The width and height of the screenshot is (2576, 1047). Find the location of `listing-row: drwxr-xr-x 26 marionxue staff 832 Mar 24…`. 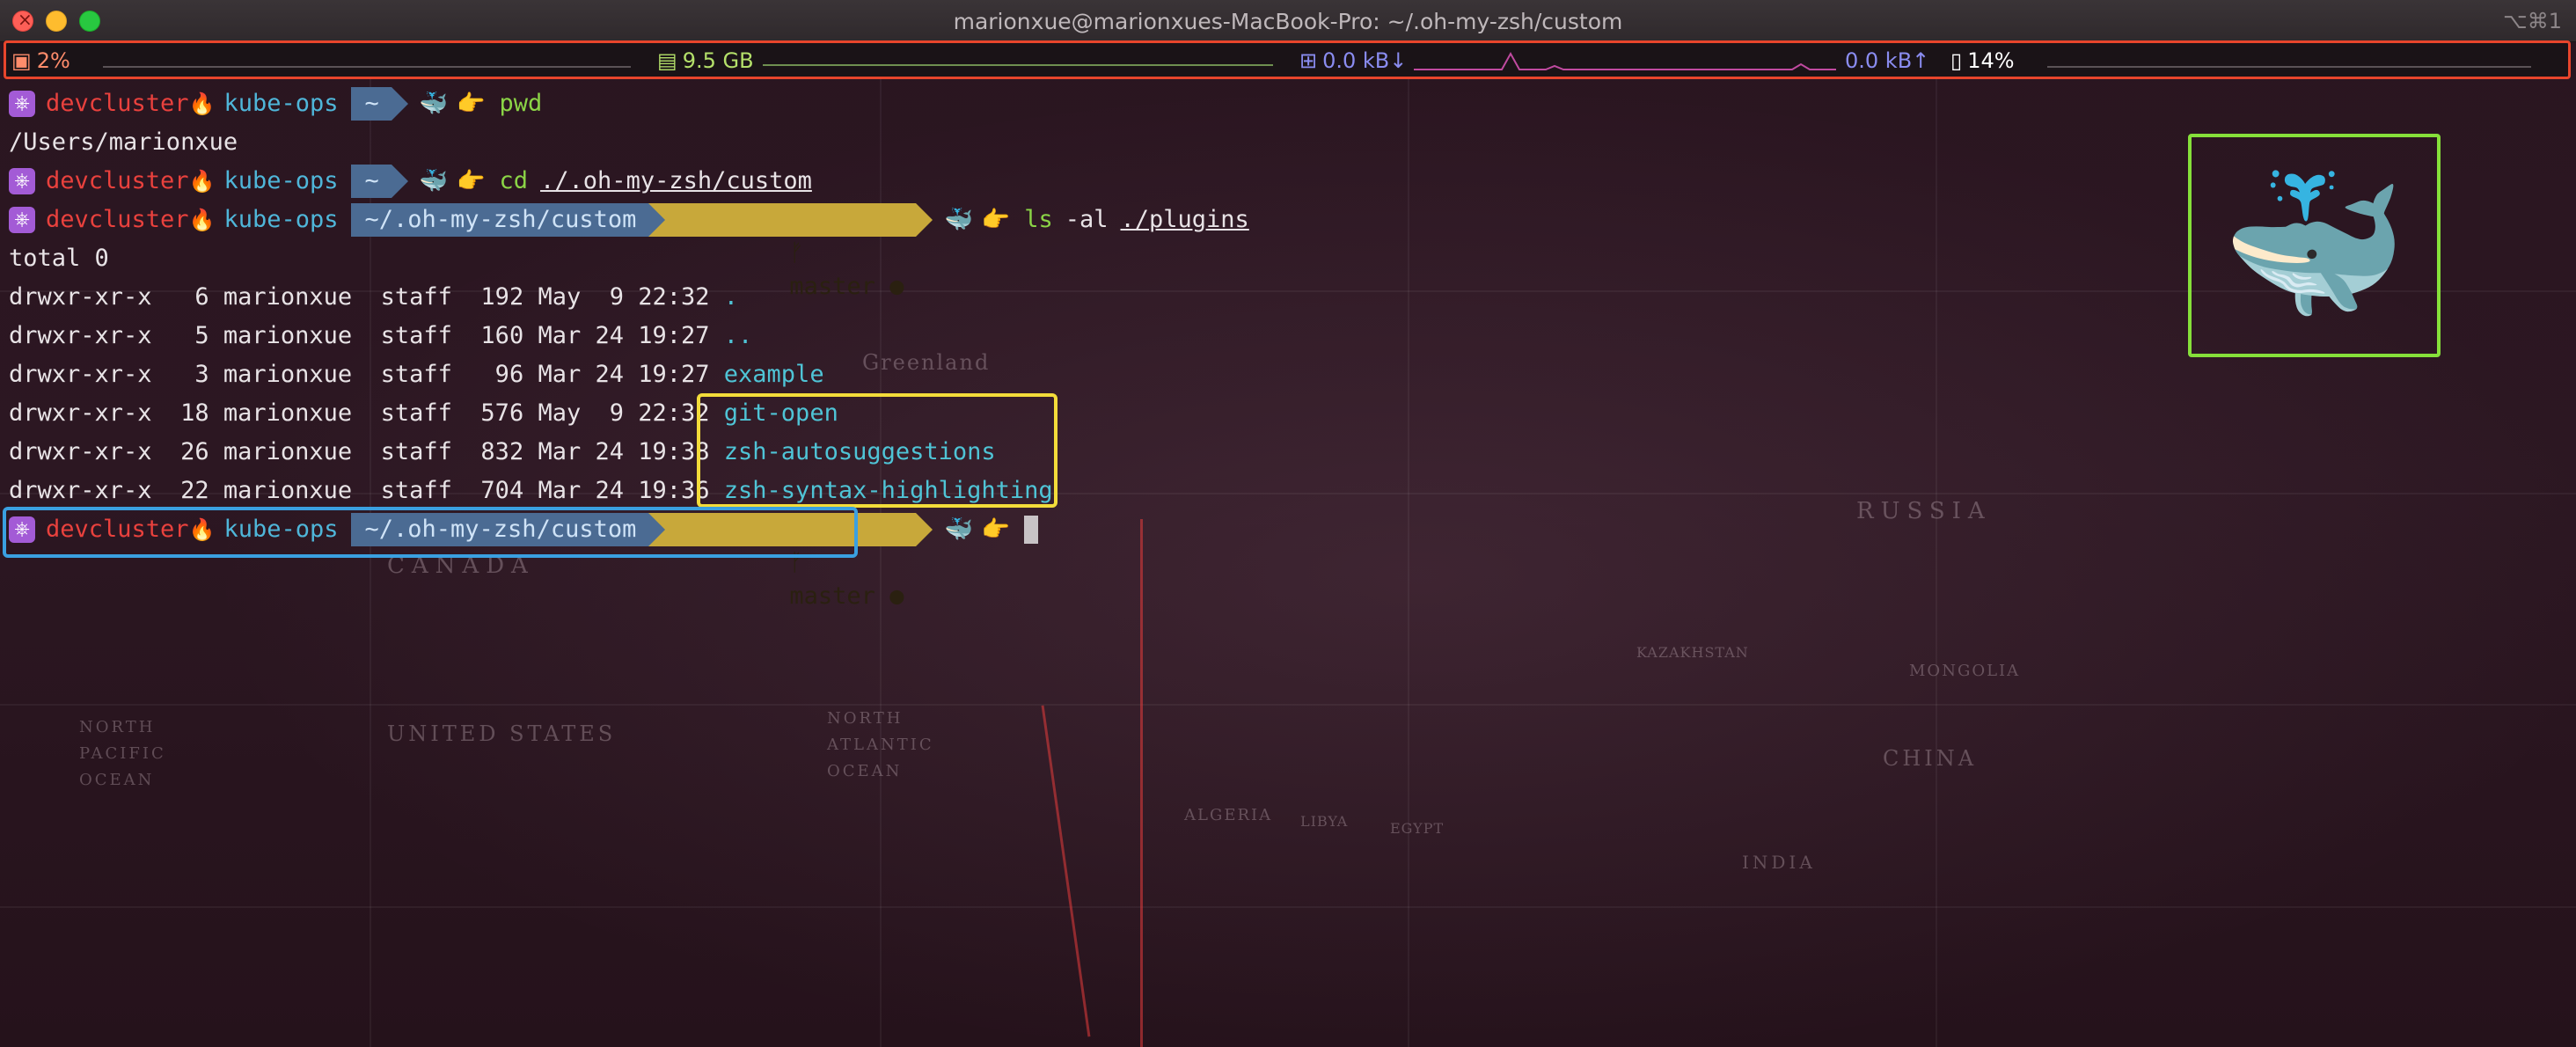

listing-row: drwxr-xr-x 26 marionxue staff 832 Mar 24… is located at coordinates (1284, 452).